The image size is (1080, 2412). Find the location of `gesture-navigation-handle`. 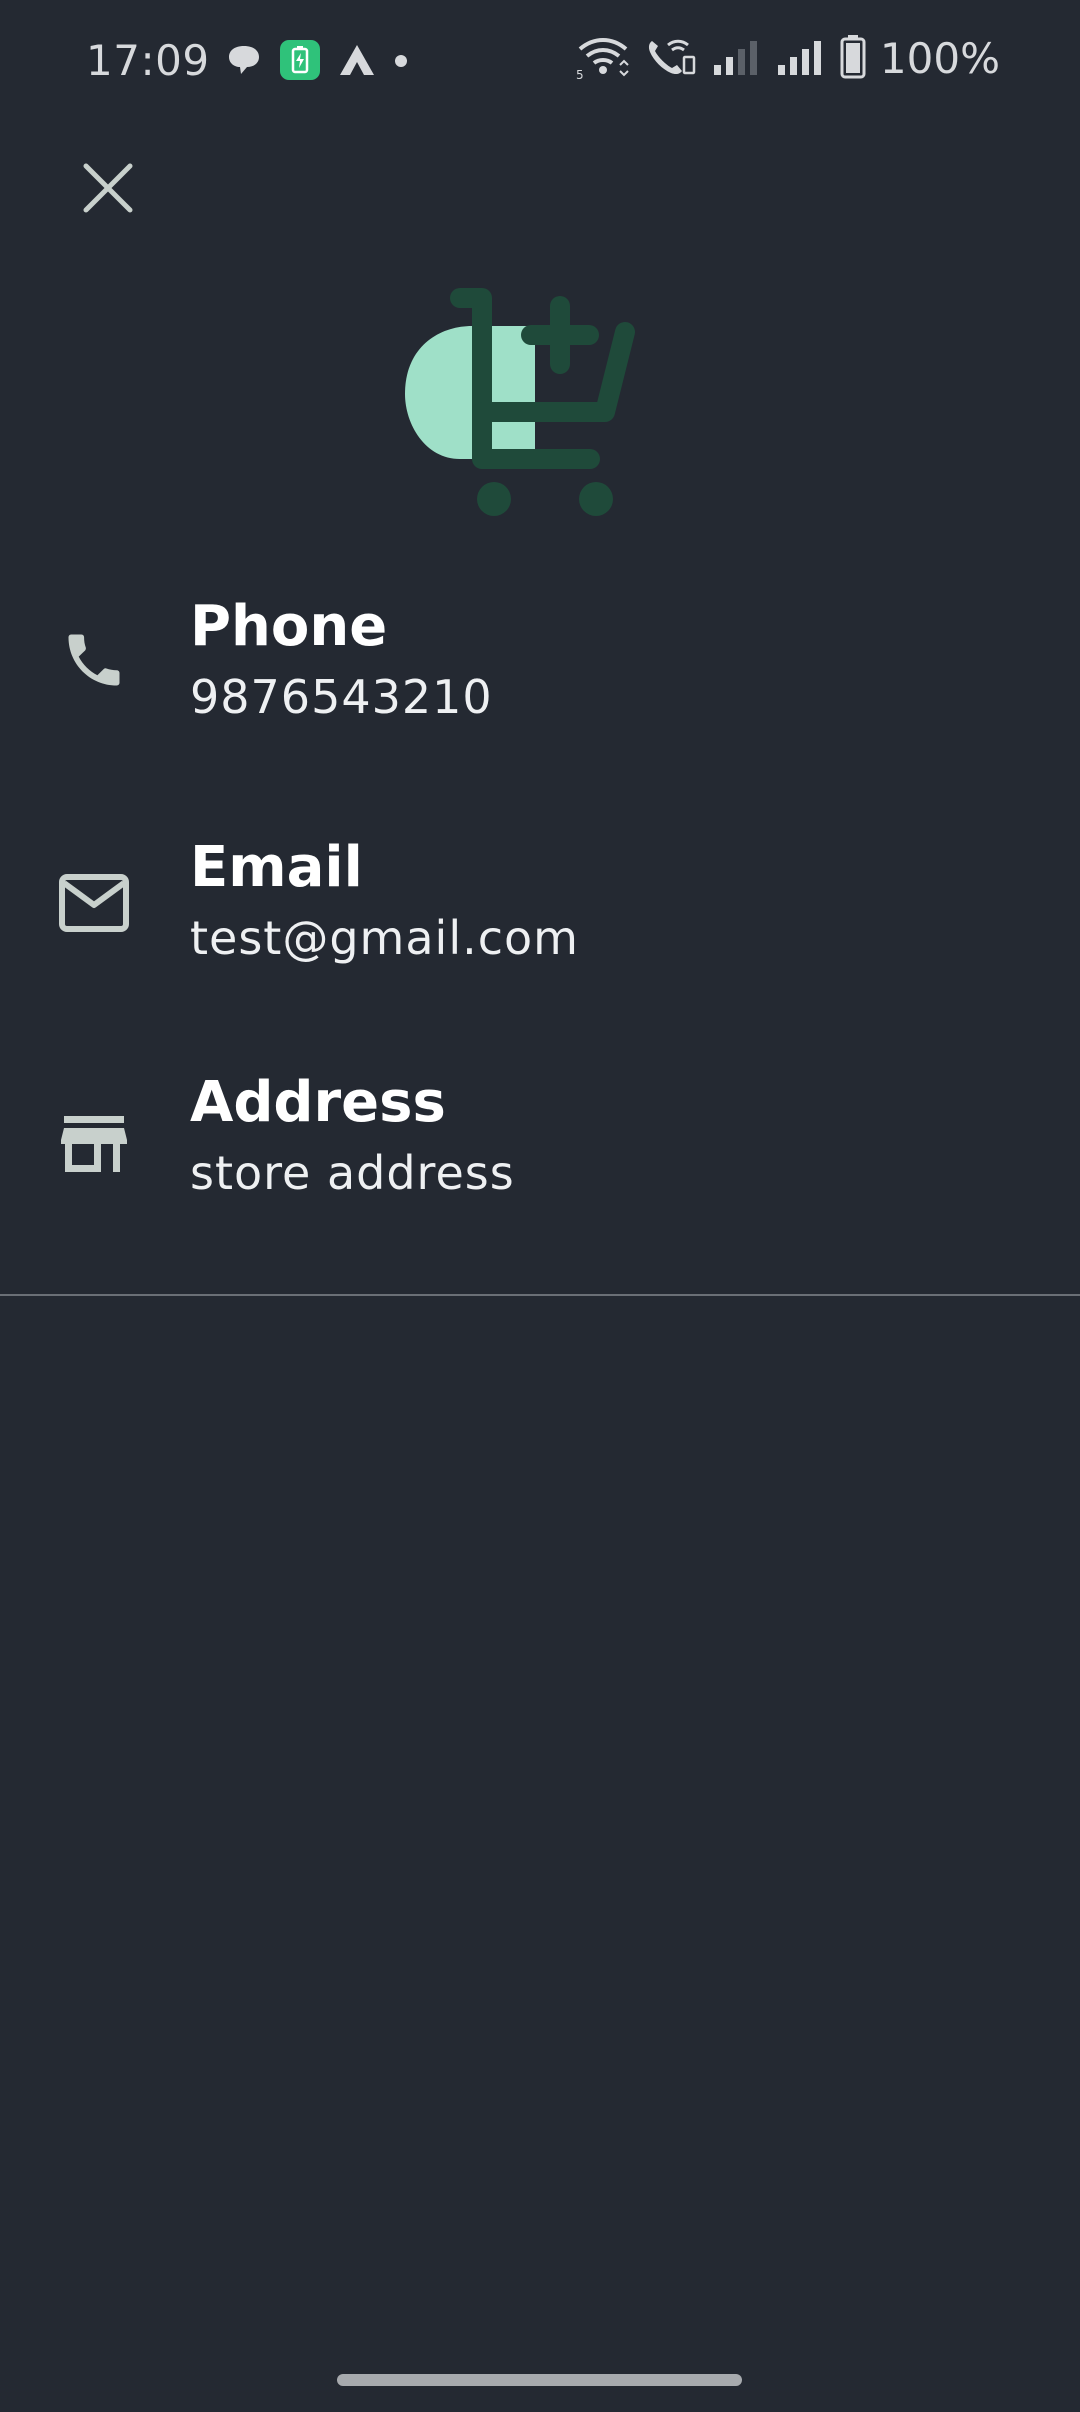

gesture-navigation-handle is located at coordinates (539, 2380).